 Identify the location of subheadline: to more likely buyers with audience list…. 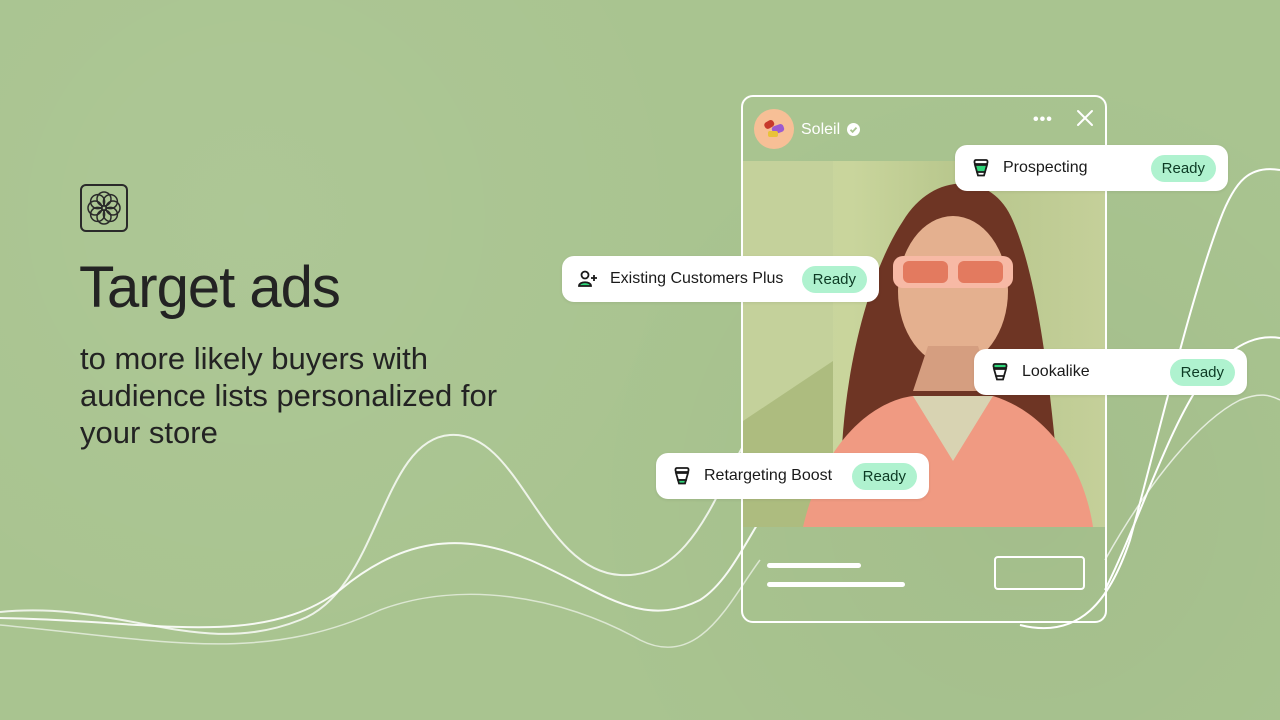
(289, 395).